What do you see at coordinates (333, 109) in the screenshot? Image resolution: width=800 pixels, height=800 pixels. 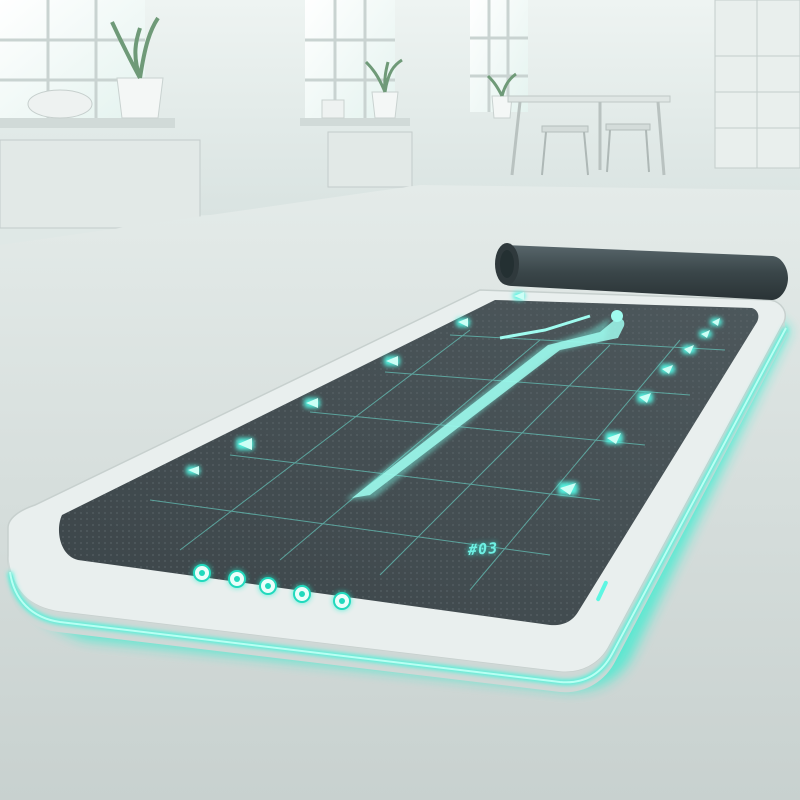 I see `plant-pot-small` at bounding box center [333, 109].